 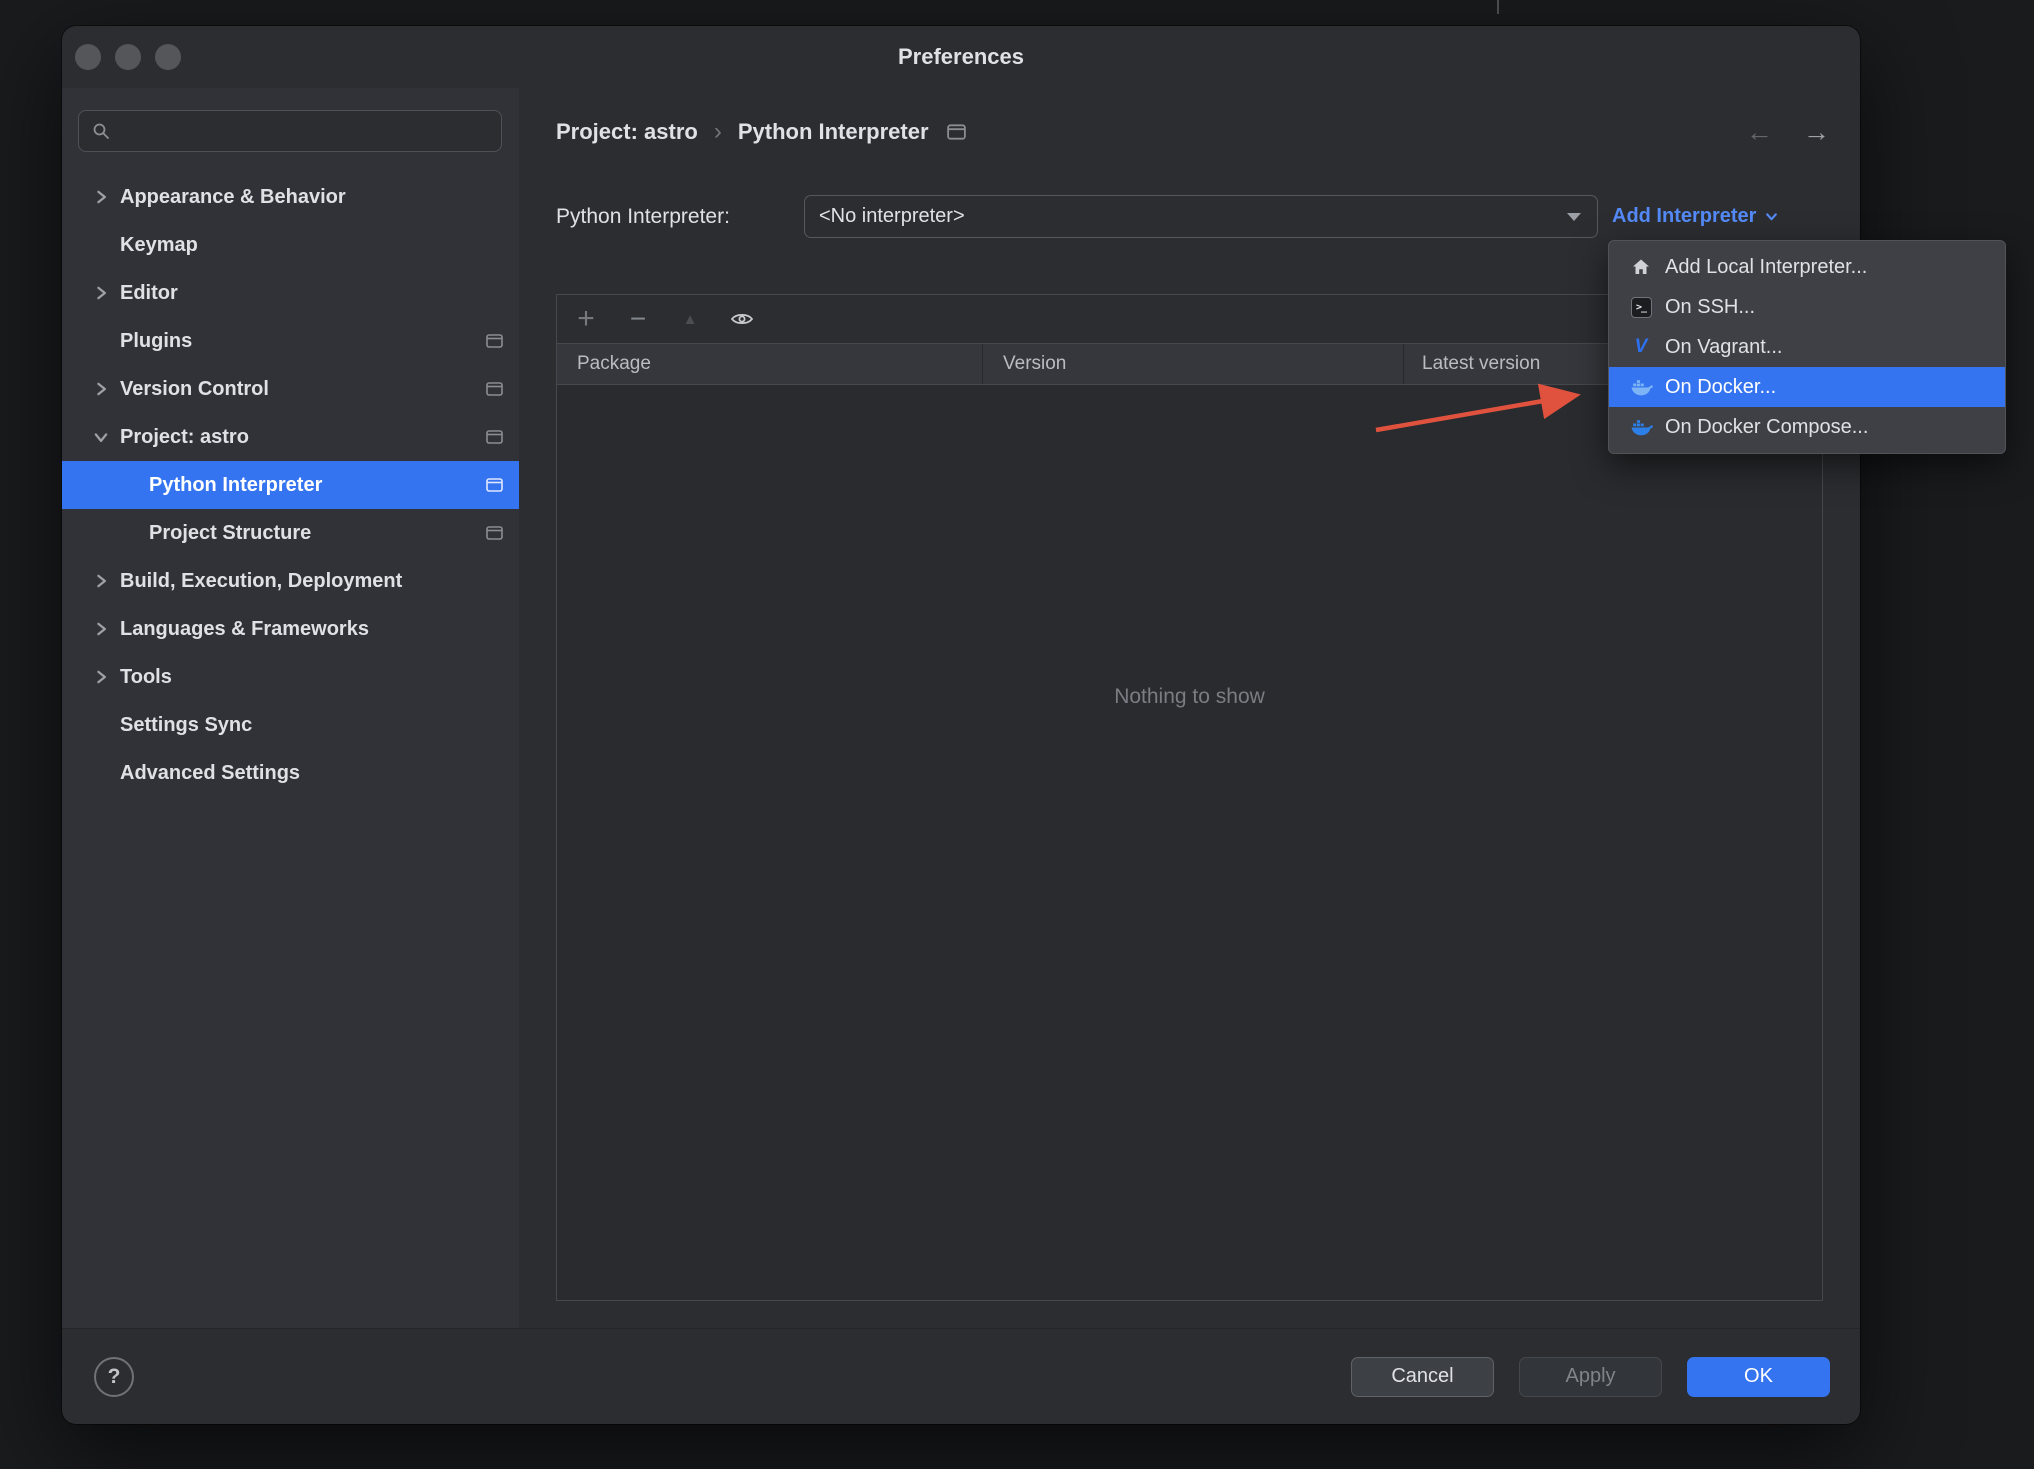 I want to click on sidebar-item-appearance-behavior: Appearance & Behavior, so click(x=290, y=197).